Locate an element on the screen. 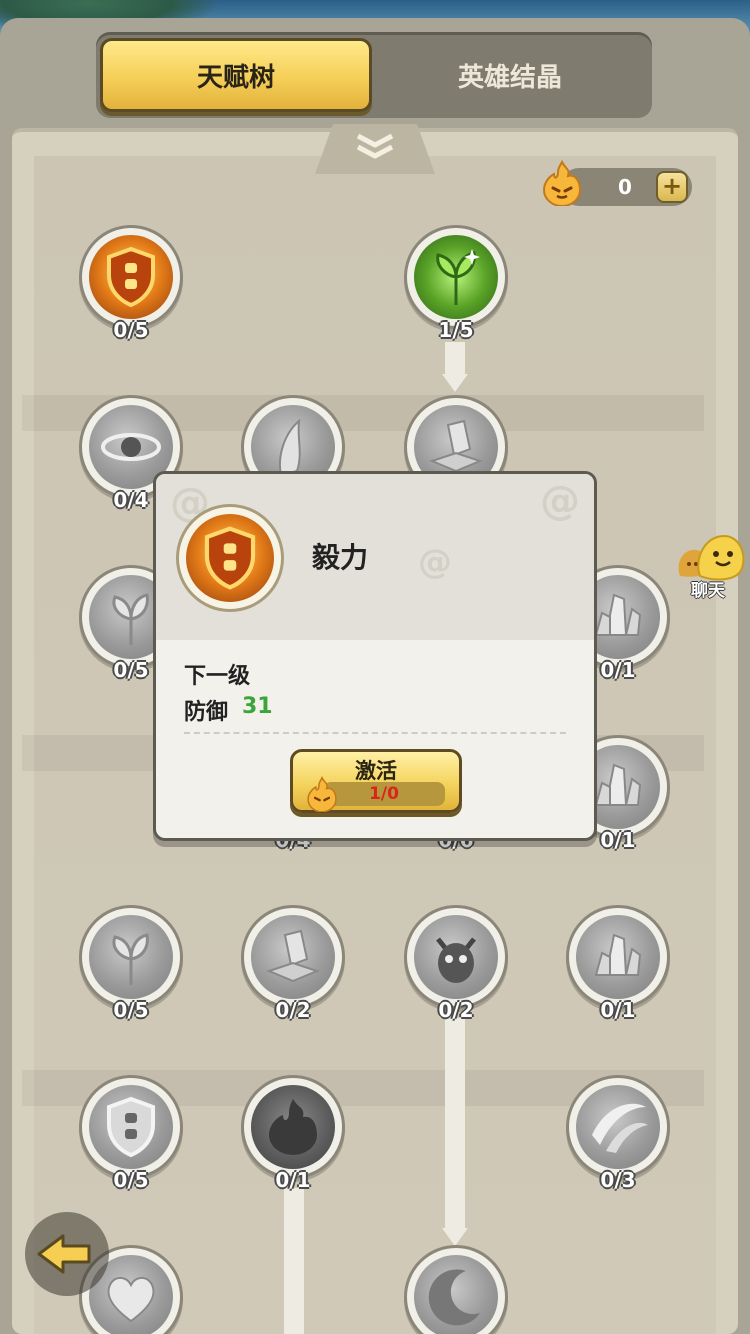 This screenshot has height=1334, width=750. talent-node-demon is located at coordinates (456, 957).